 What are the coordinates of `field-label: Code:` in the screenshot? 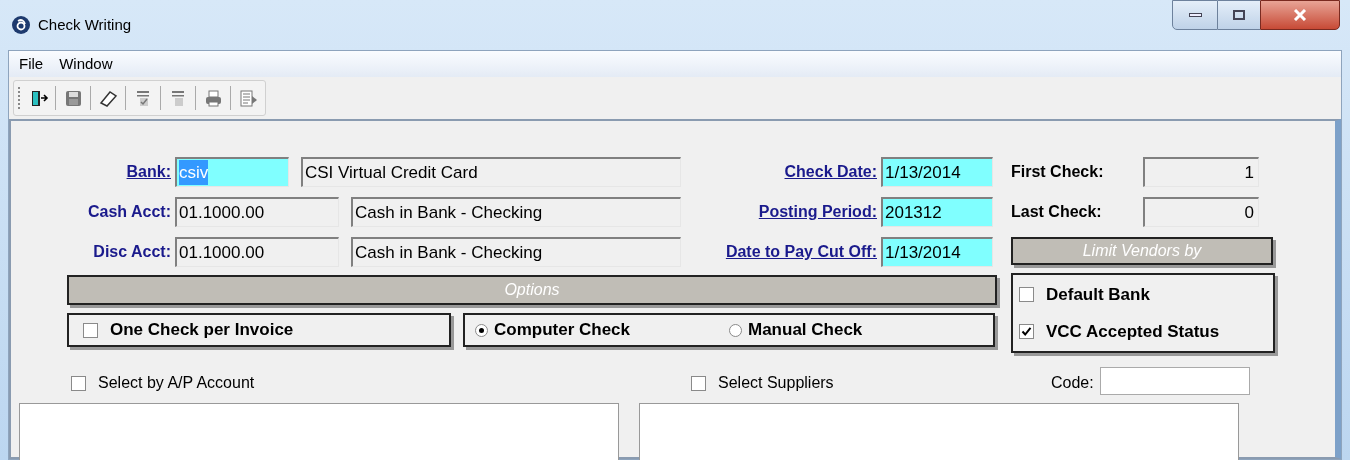 It's located at (1072, 383).